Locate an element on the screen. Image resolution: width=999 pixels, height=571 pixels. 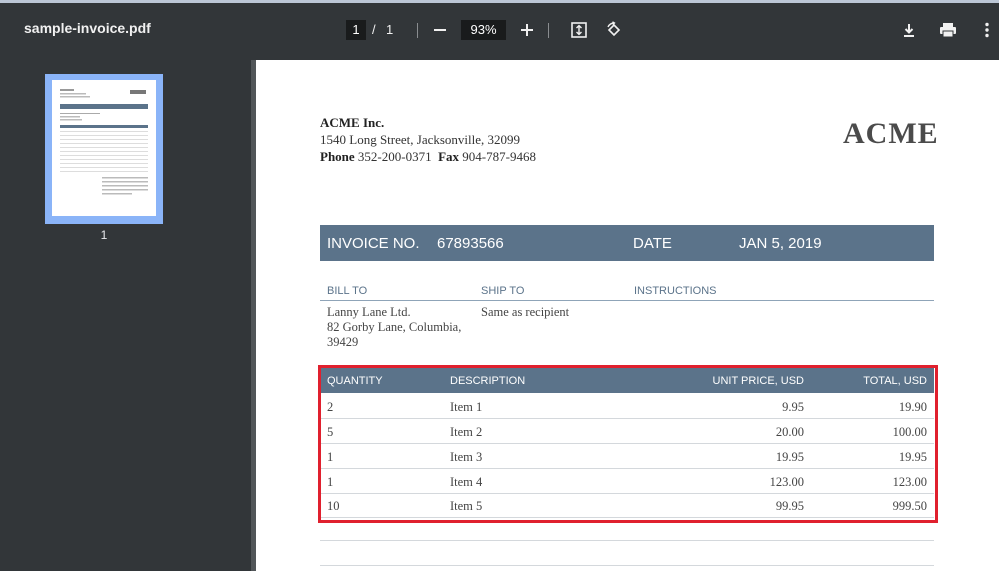
address-divider is located at coordinates (627, 300).